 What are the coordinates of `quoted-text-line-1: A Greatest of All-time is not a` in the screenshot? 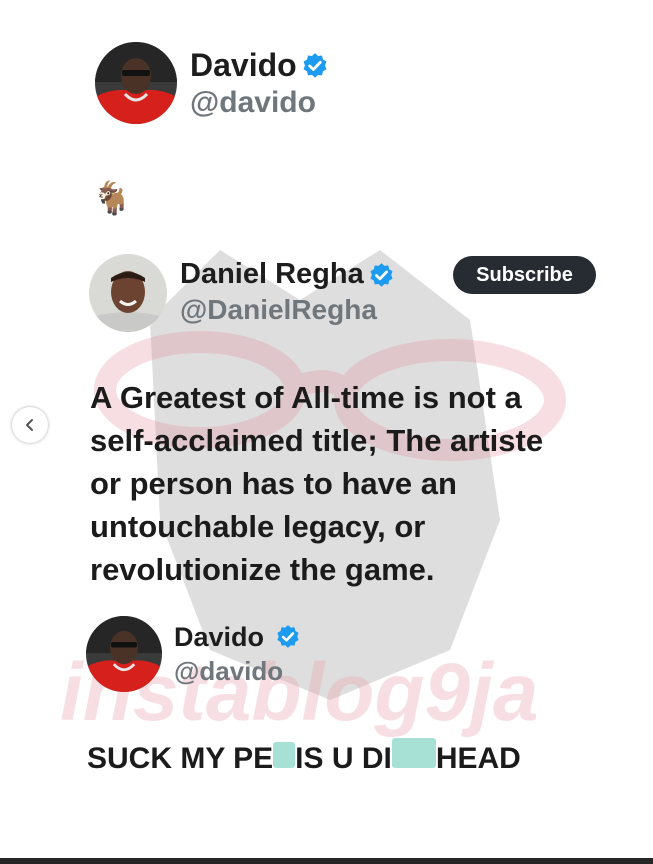 It's located at (306, 397).